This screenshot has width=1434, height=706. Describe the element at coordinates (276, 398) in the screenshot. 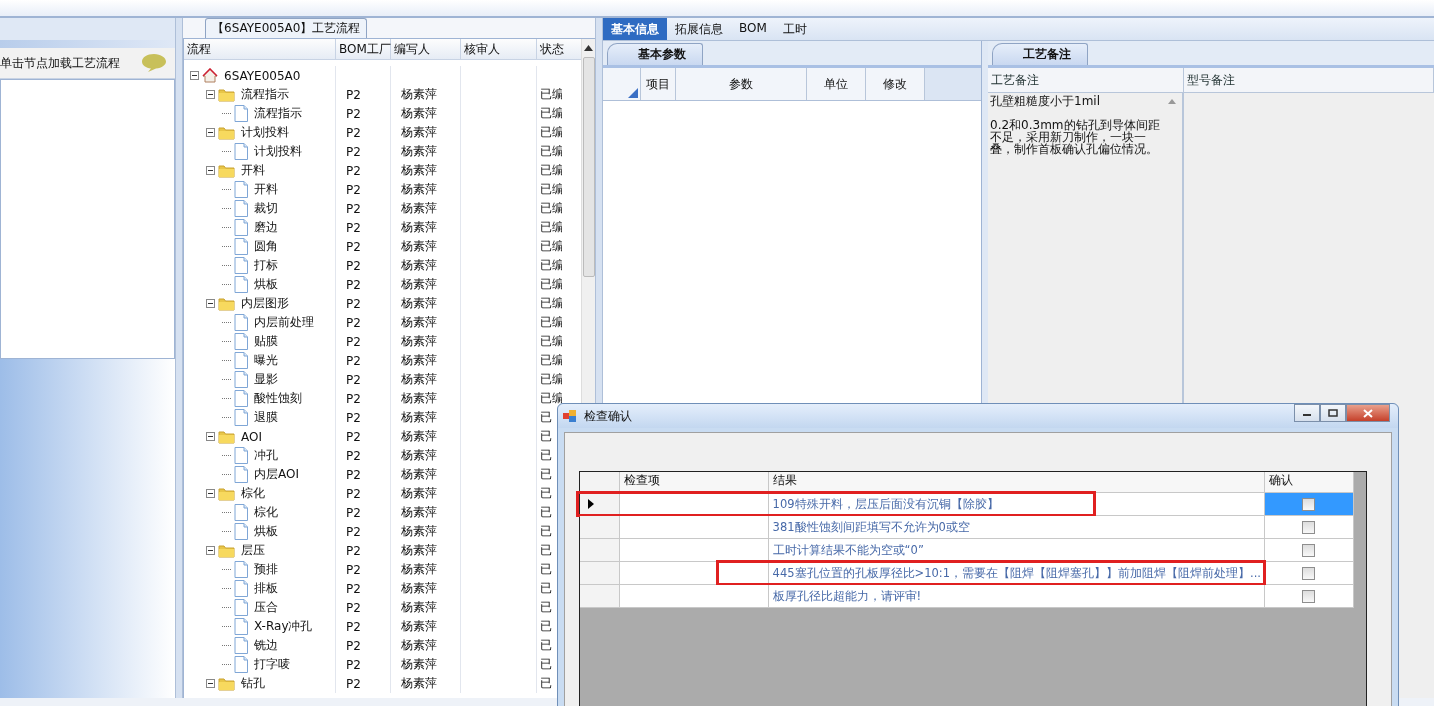

I see `tree-node: 酸性蚀刻` at that location.